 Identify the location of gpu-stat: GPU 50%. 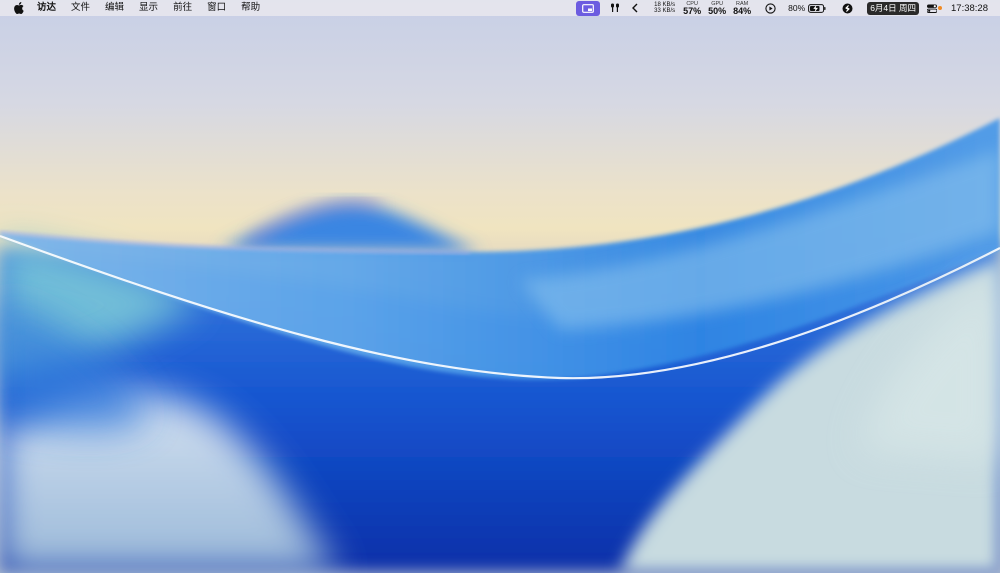
(717, 8).